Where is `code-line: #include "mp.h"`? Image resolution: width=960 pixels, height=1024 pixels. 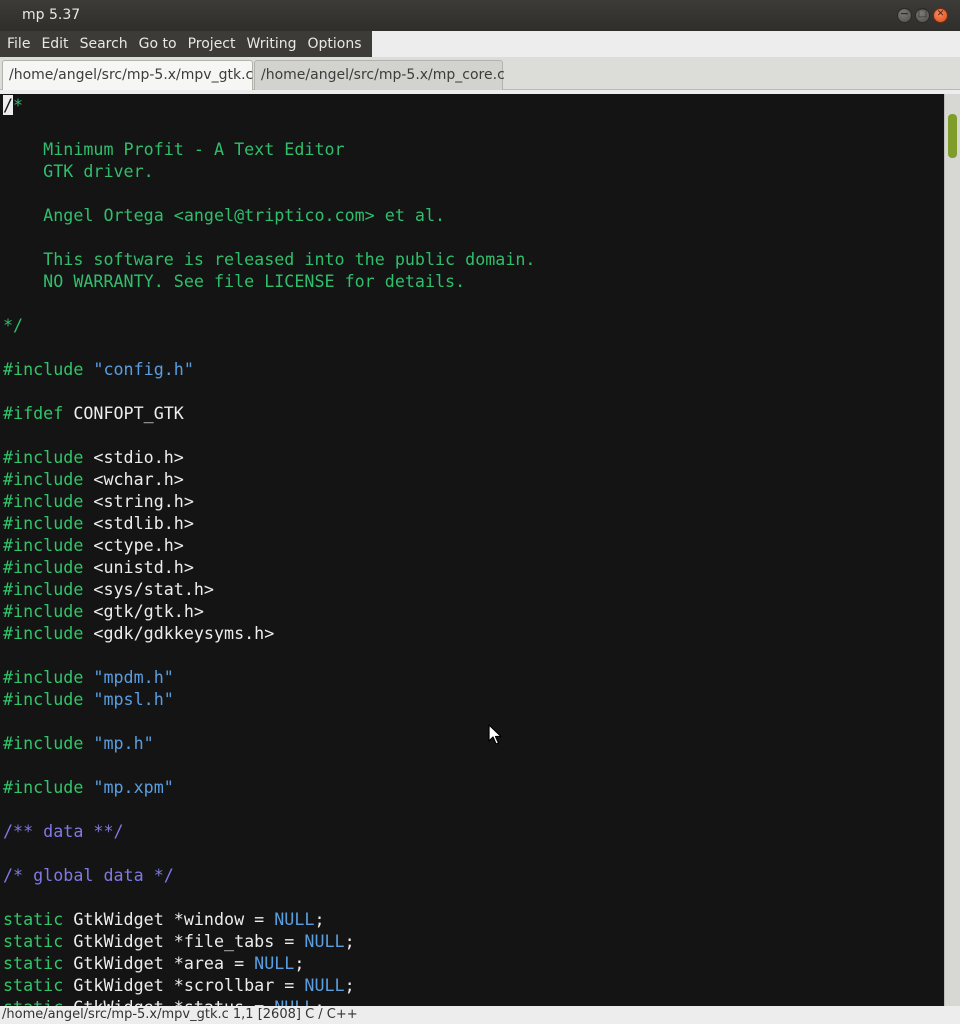 code-line: #include "mp.h" is located at coordinates (269, 743).